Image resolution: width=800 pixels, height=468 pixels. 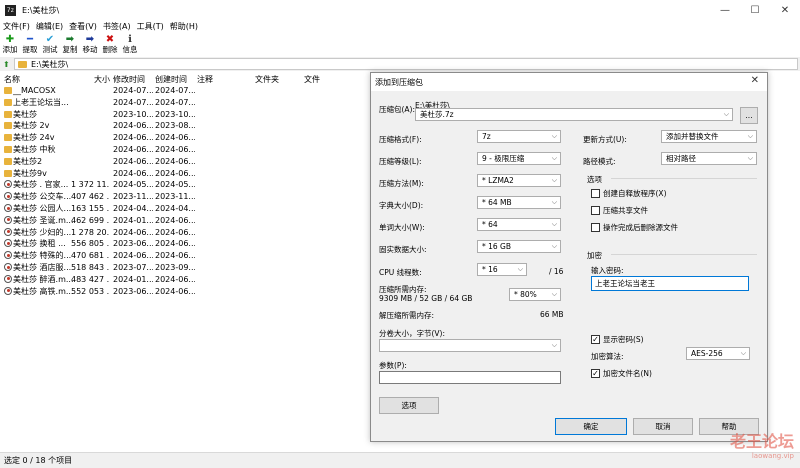 I want to click on options-button: 选项, so click(x=409, y=405).